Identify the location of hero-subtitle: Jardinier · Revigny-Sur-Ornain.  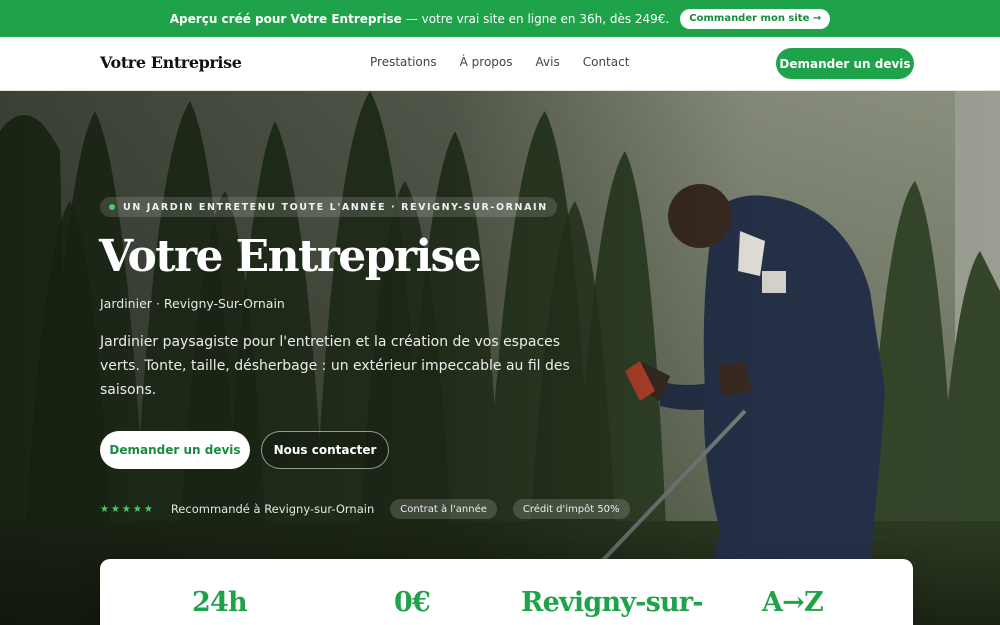
(192, 303).